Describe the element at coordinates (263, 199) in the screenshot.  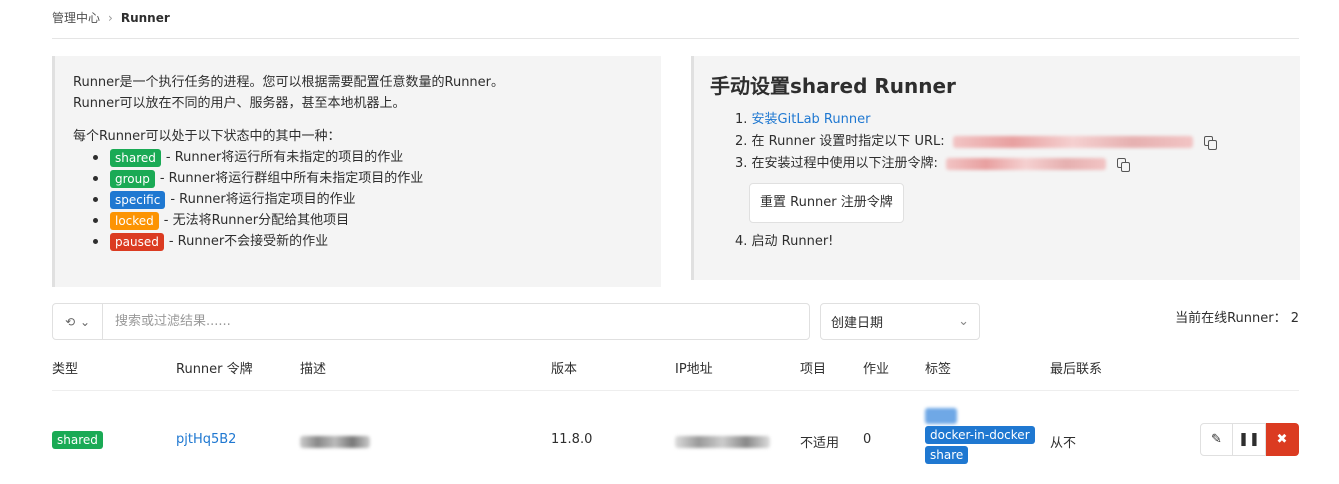
I see `state-desc: - Runner将运行指定项目的作业` at that location.